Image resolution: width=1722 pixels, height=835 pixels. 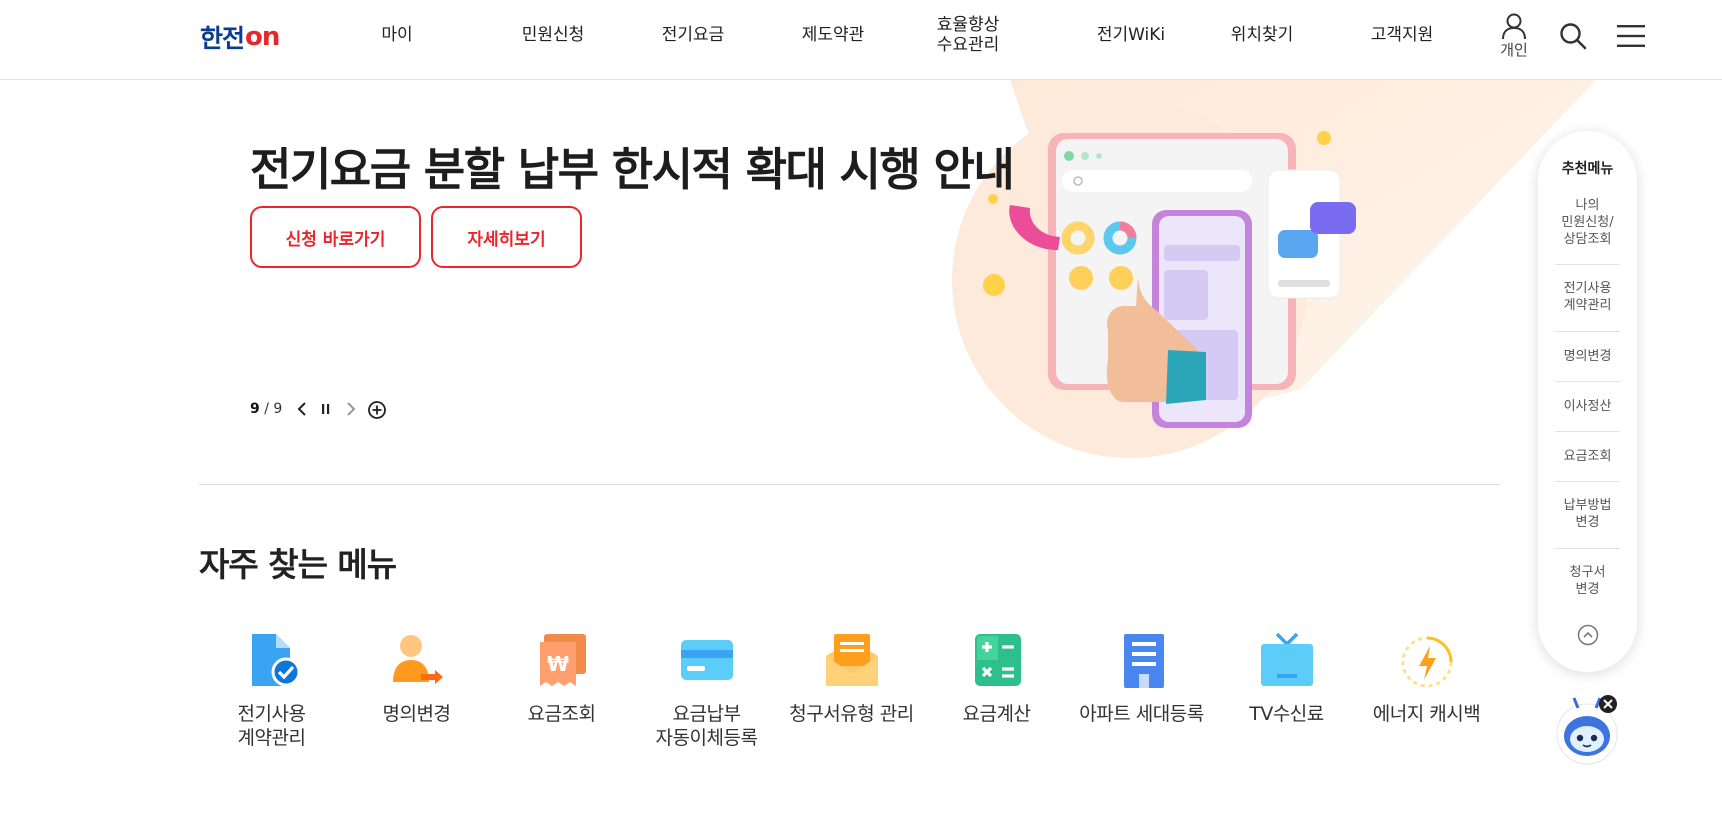 I want to click on section-divider, so click(x=850, y=484).